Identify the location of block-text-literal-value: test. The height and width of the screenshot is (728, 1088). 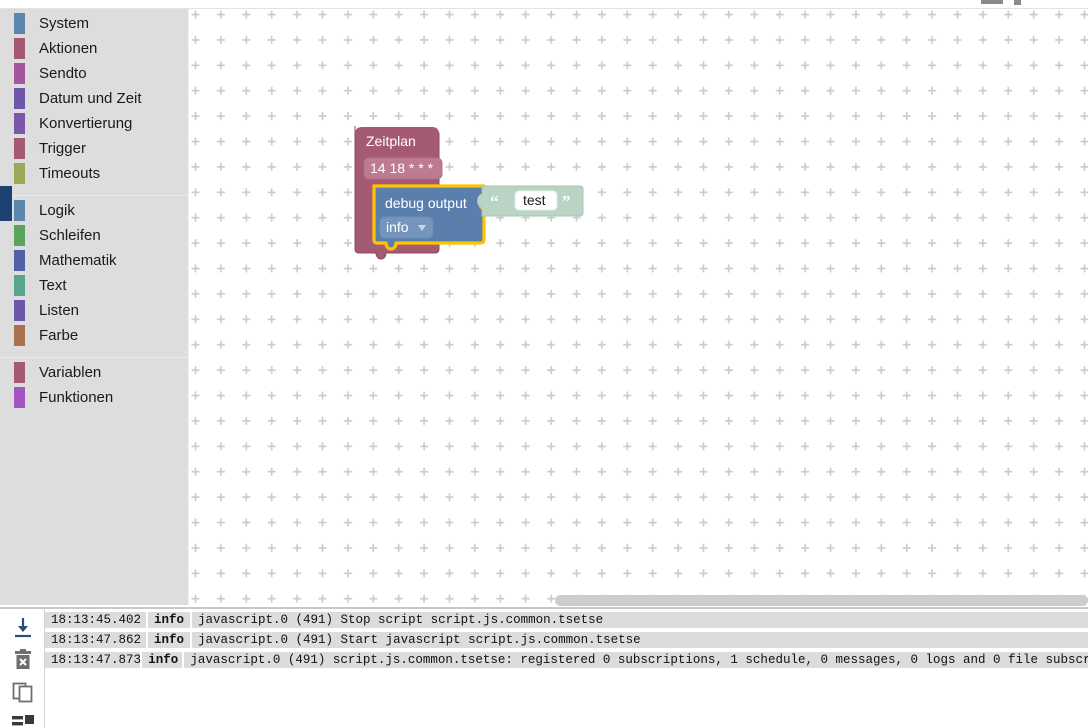
(534, 200).